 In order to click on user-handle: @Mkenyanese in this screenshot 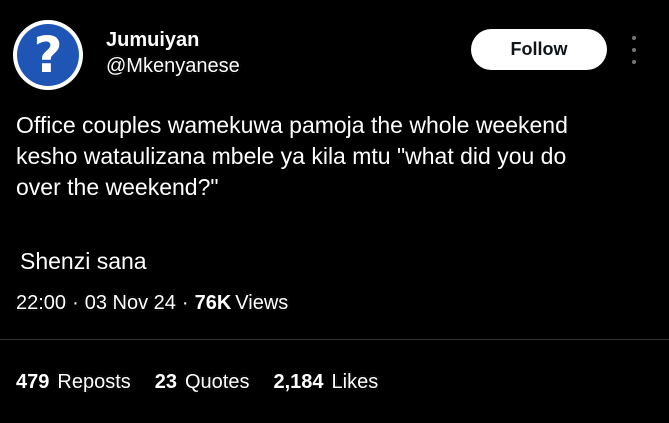, I will do `click(173, 66)`.